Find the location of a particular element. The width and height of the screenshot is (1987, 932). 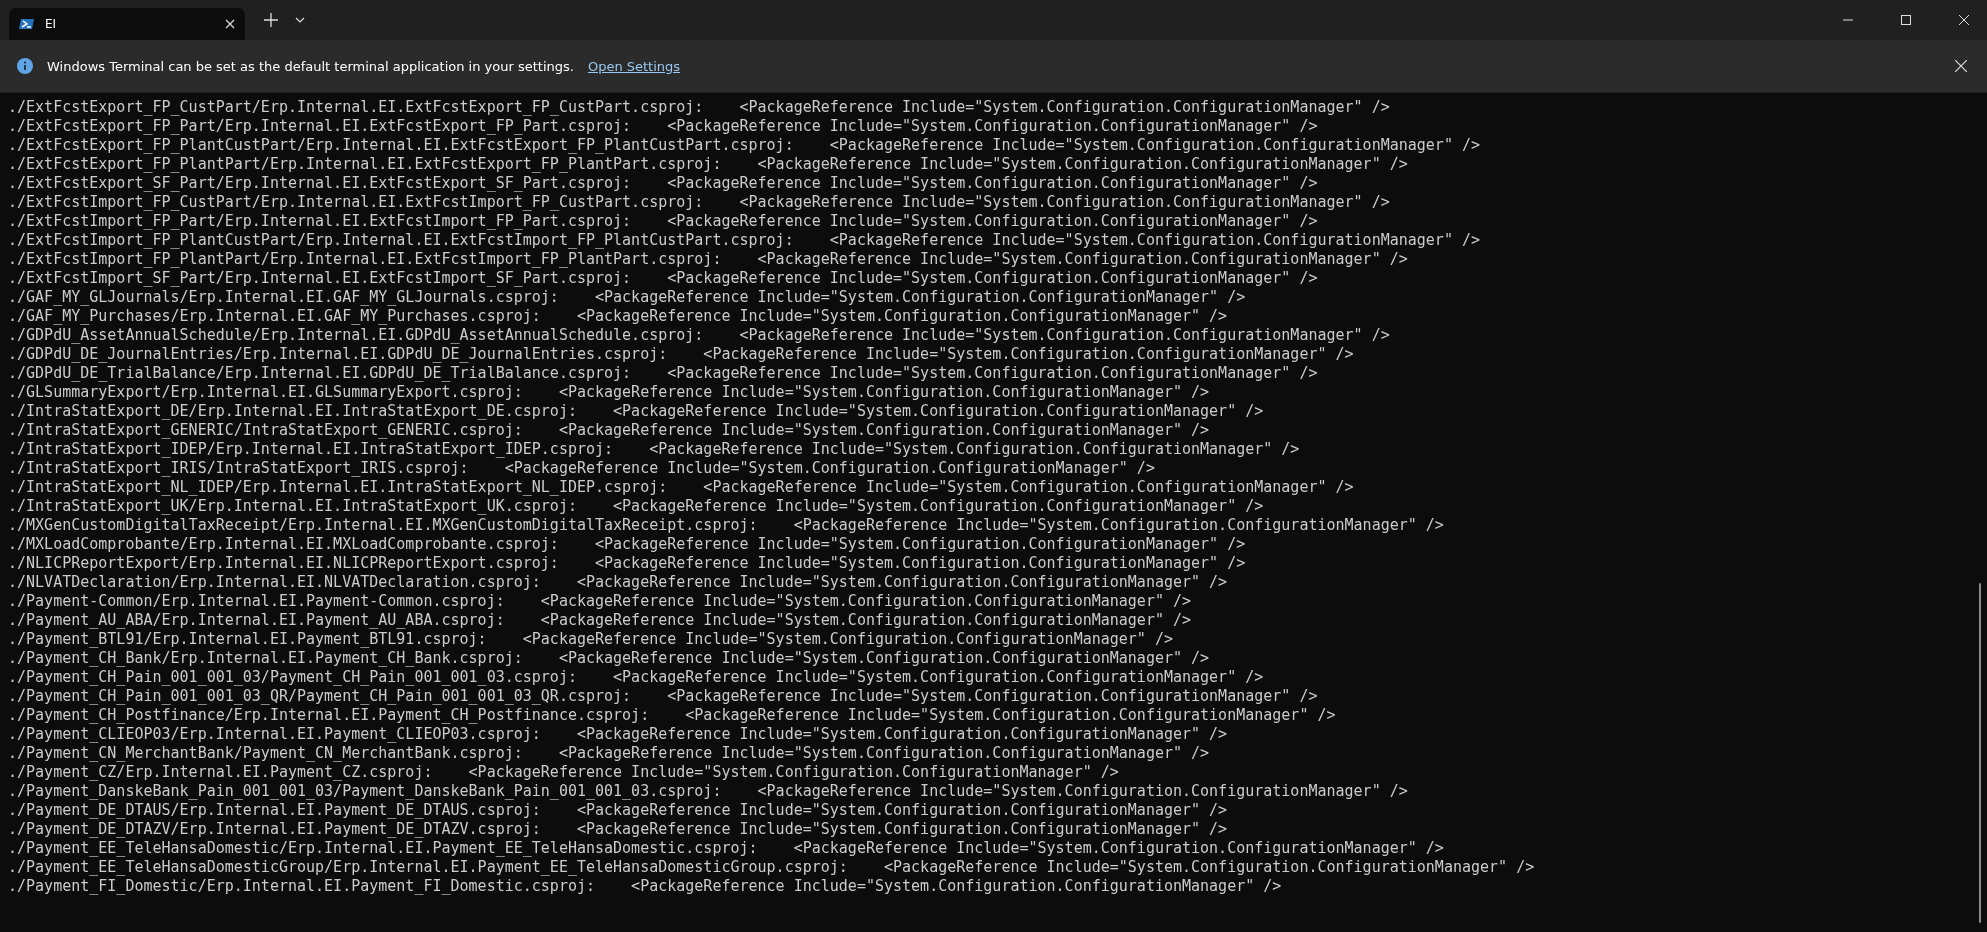

terminal-line: ./GDPdU_DE_TrialBalance/Erp.Internal.EI.GDPdU_DE_TrialBalance.csproj: <PackageReference Include="System.Configuration.ConfigurationManager" /> is located at coordinates (663, 373).